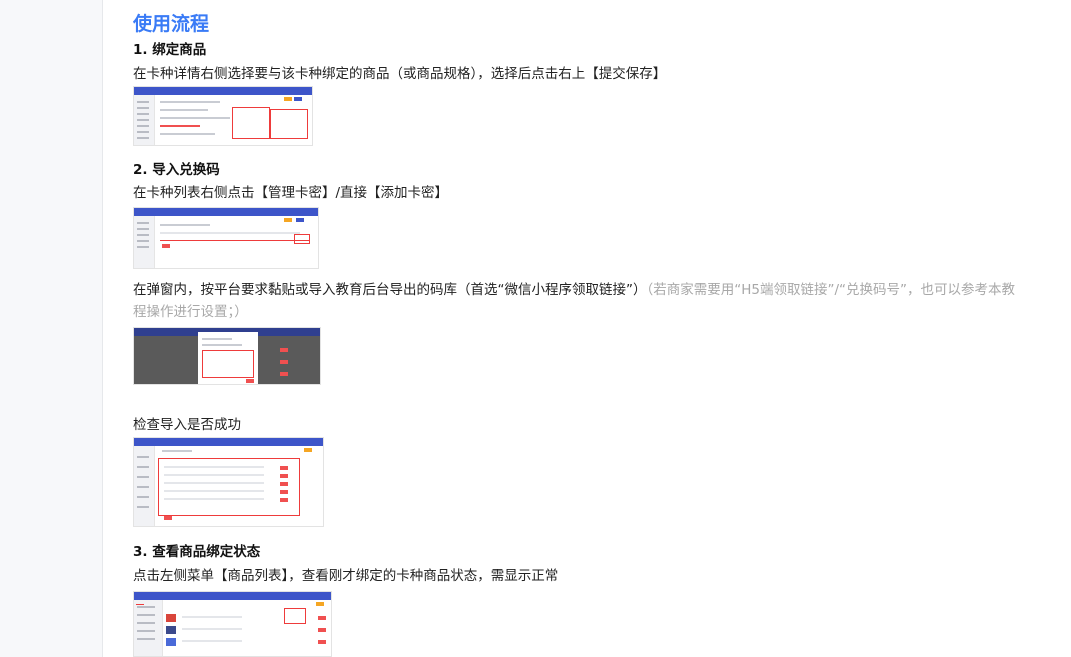 This screenshot has height=657, width=1071. Describe the element at coordinates (232, 624) in the screenshot. I see `product-list-screenshot` at that location.